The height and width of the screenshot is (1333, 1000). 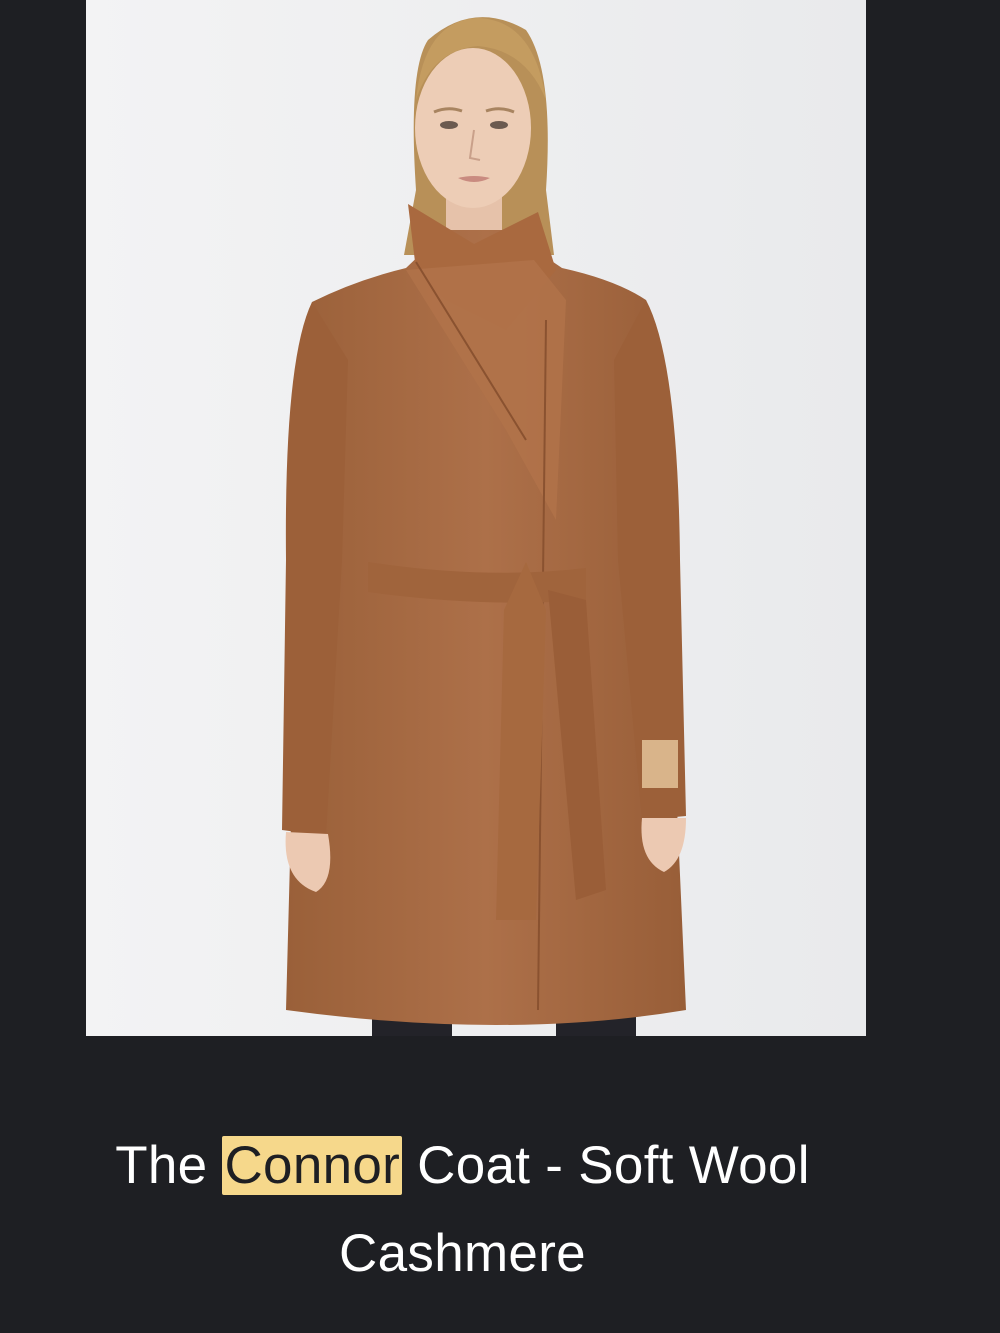 What do you see at coordinates (462, 1253) in the screenshot?
I see `product-title-line-2: Cashmere` at bounding box center [462, 1253].